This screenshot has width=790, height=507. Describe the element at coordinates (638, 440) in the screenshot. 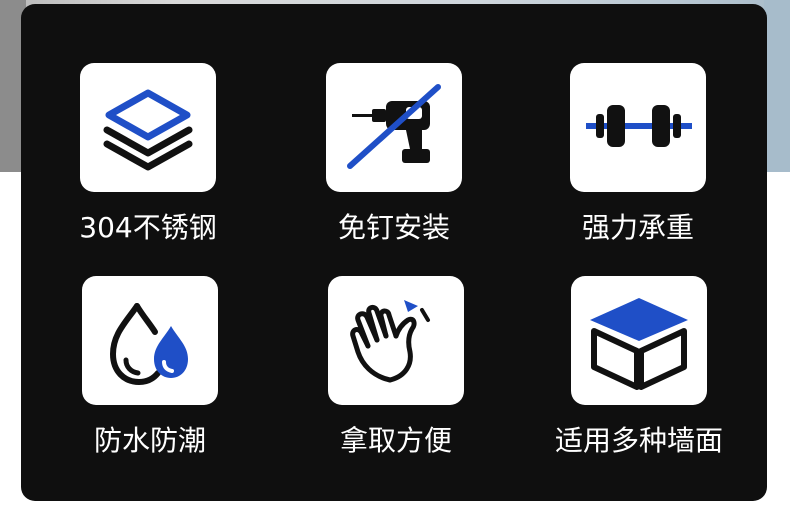

I see `feature-label: 适用多种墙面` at that location.